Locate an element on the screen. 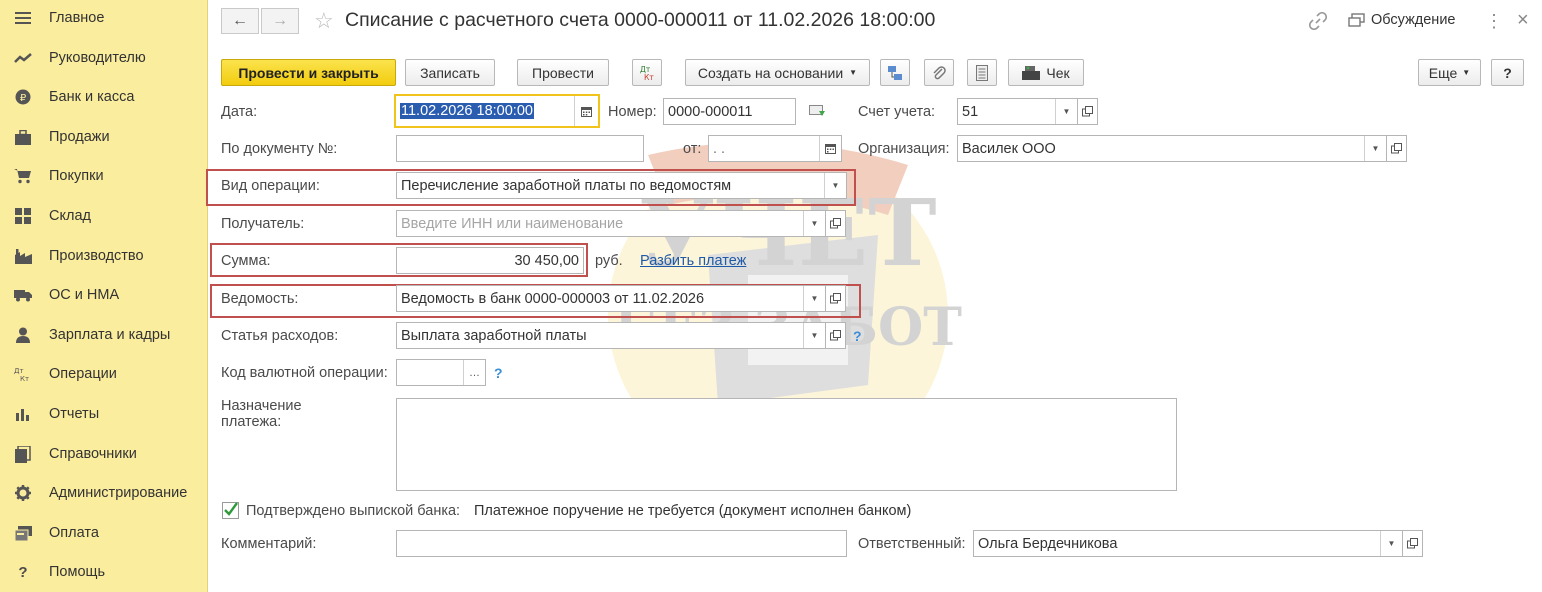 The width and height of the screenshot is (1542, 592). print-button is located at coordinates (982, 72).